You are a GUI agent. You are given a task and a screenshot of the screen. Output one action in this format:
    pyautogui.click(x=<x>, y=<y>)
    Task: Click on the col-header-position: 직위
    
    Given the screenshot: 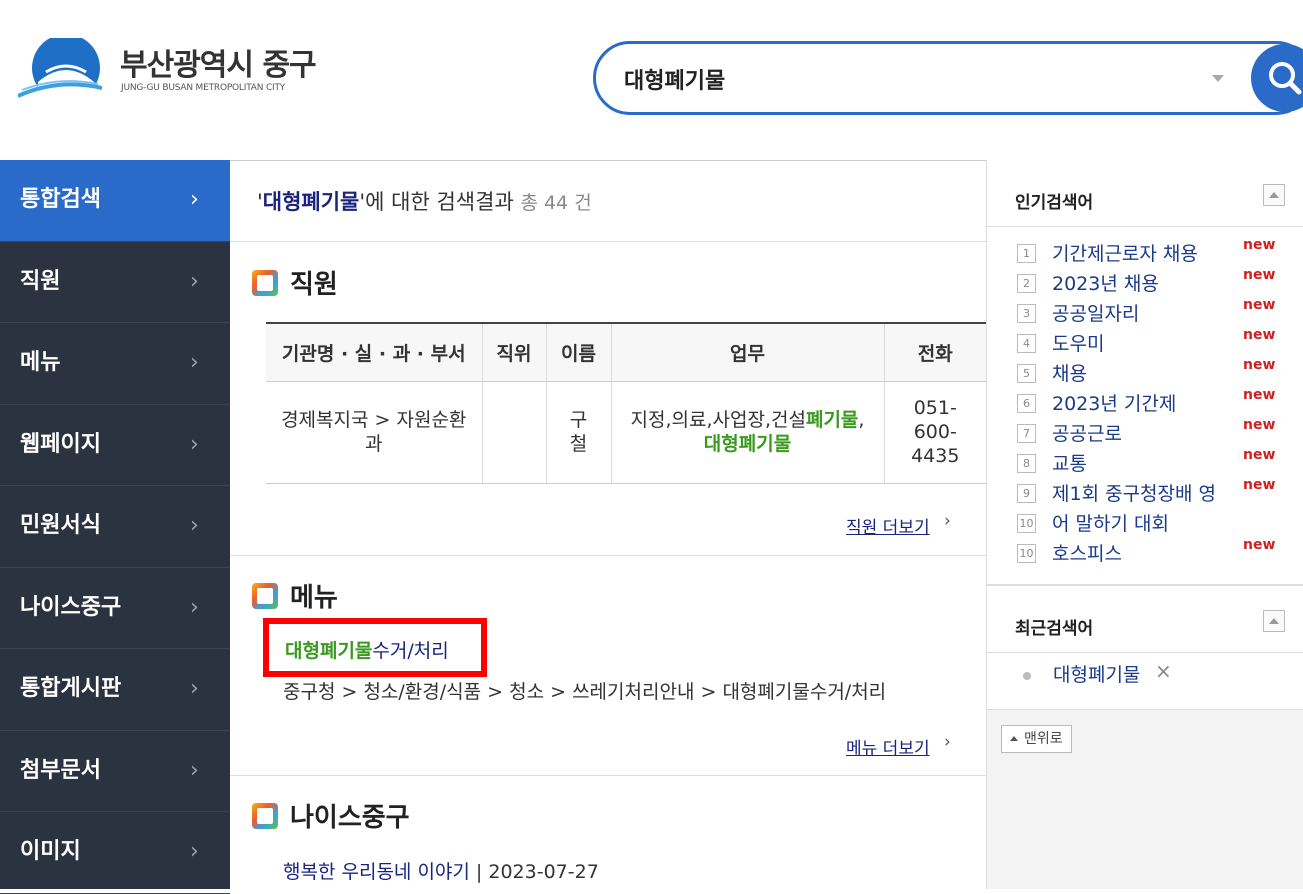 What is the action you would take?
    pyautogui.click(x=514, y=352)
    